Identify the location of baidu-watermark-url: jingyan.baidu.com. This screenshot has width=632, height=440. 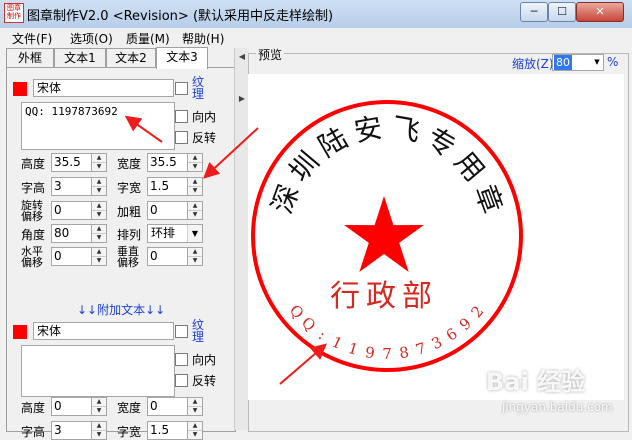
(557, 407).